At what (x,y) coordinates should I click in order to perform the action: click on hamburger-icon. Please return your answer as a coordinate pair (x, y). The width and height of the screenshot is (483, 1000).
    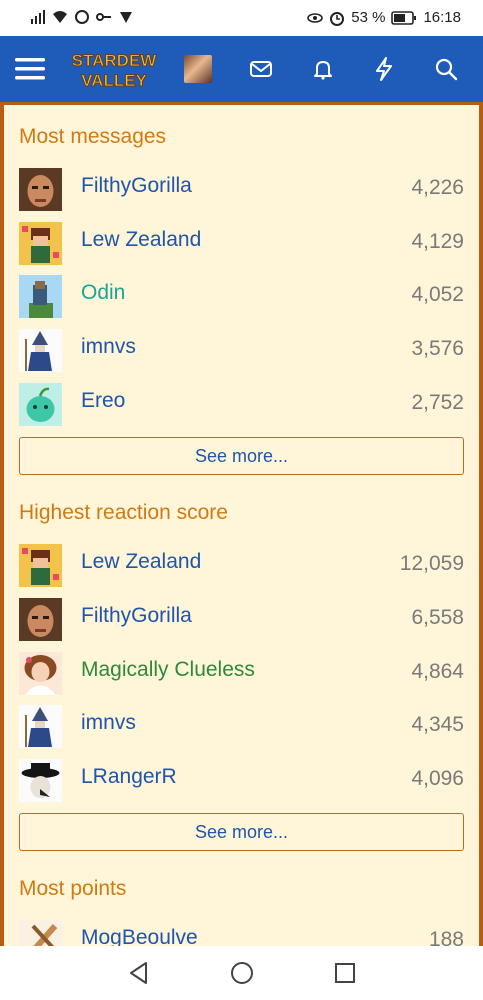
    Looking at the image, I should click on (30, 69).